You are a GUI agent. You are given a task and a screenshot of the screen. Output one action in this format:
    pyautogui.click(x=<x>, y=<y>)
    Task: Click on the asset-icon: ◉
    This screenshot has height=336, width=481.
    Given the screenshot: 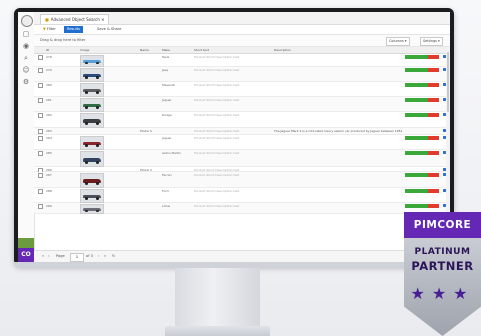 What is the action you would take?
    pyautogui.click(x=26, y=46)
    